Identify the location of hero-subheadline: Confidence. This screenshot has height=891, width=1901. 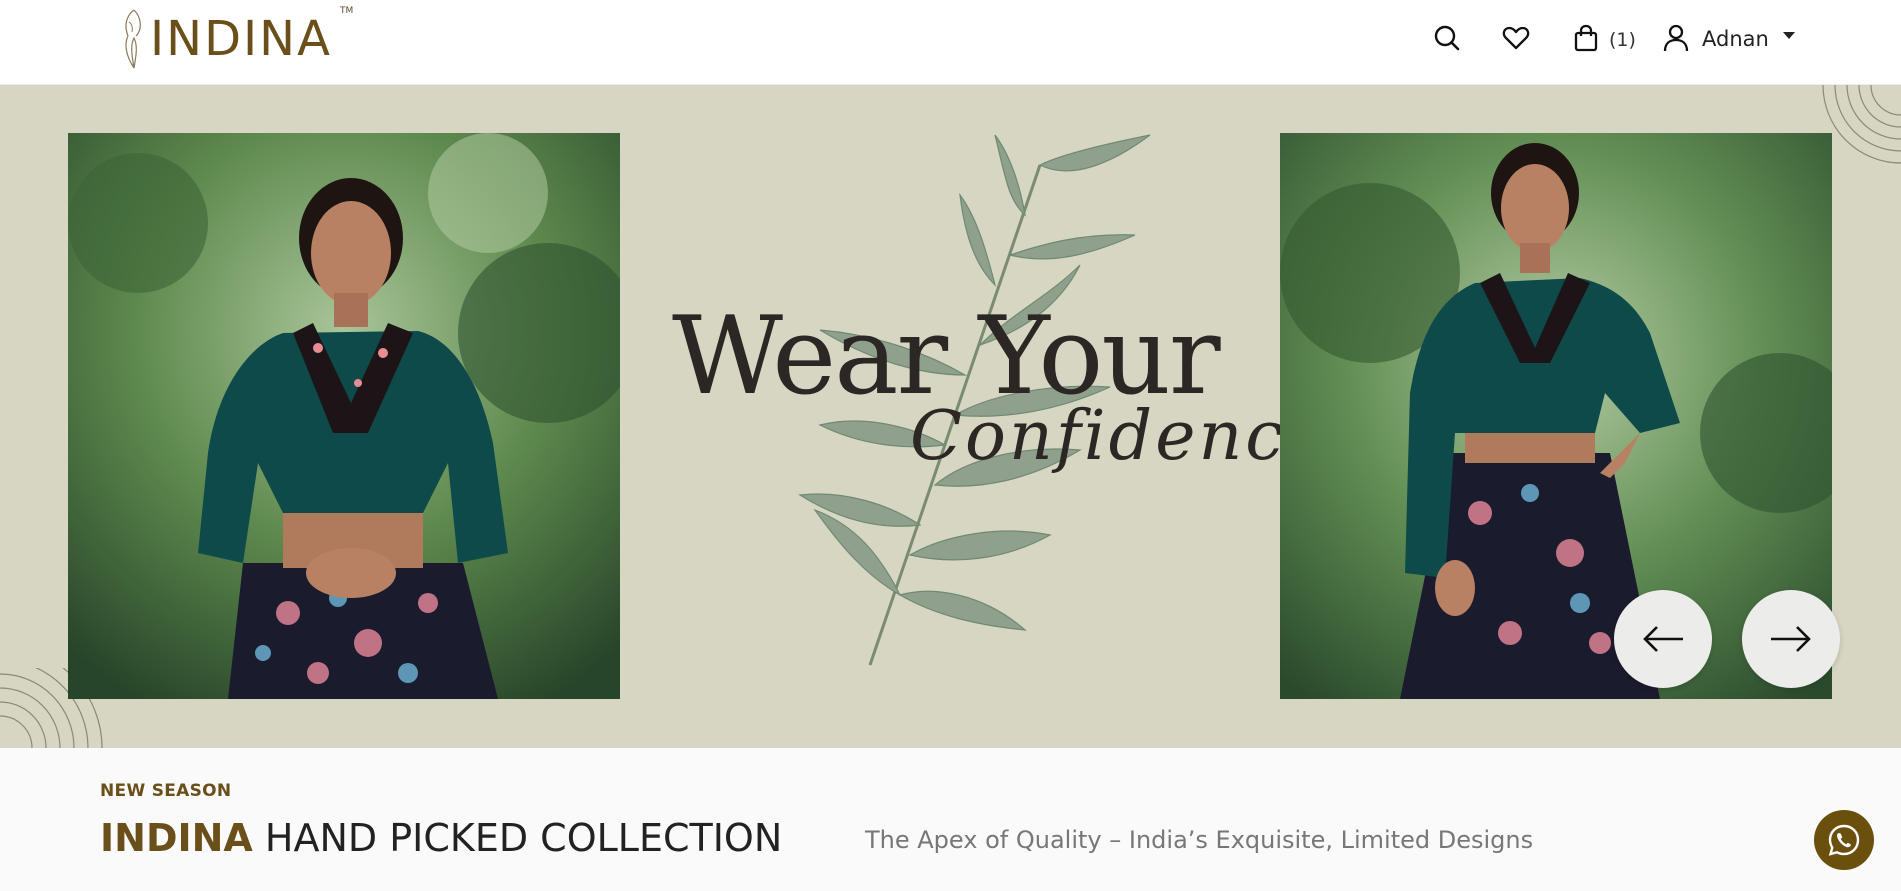
(1120, 436).